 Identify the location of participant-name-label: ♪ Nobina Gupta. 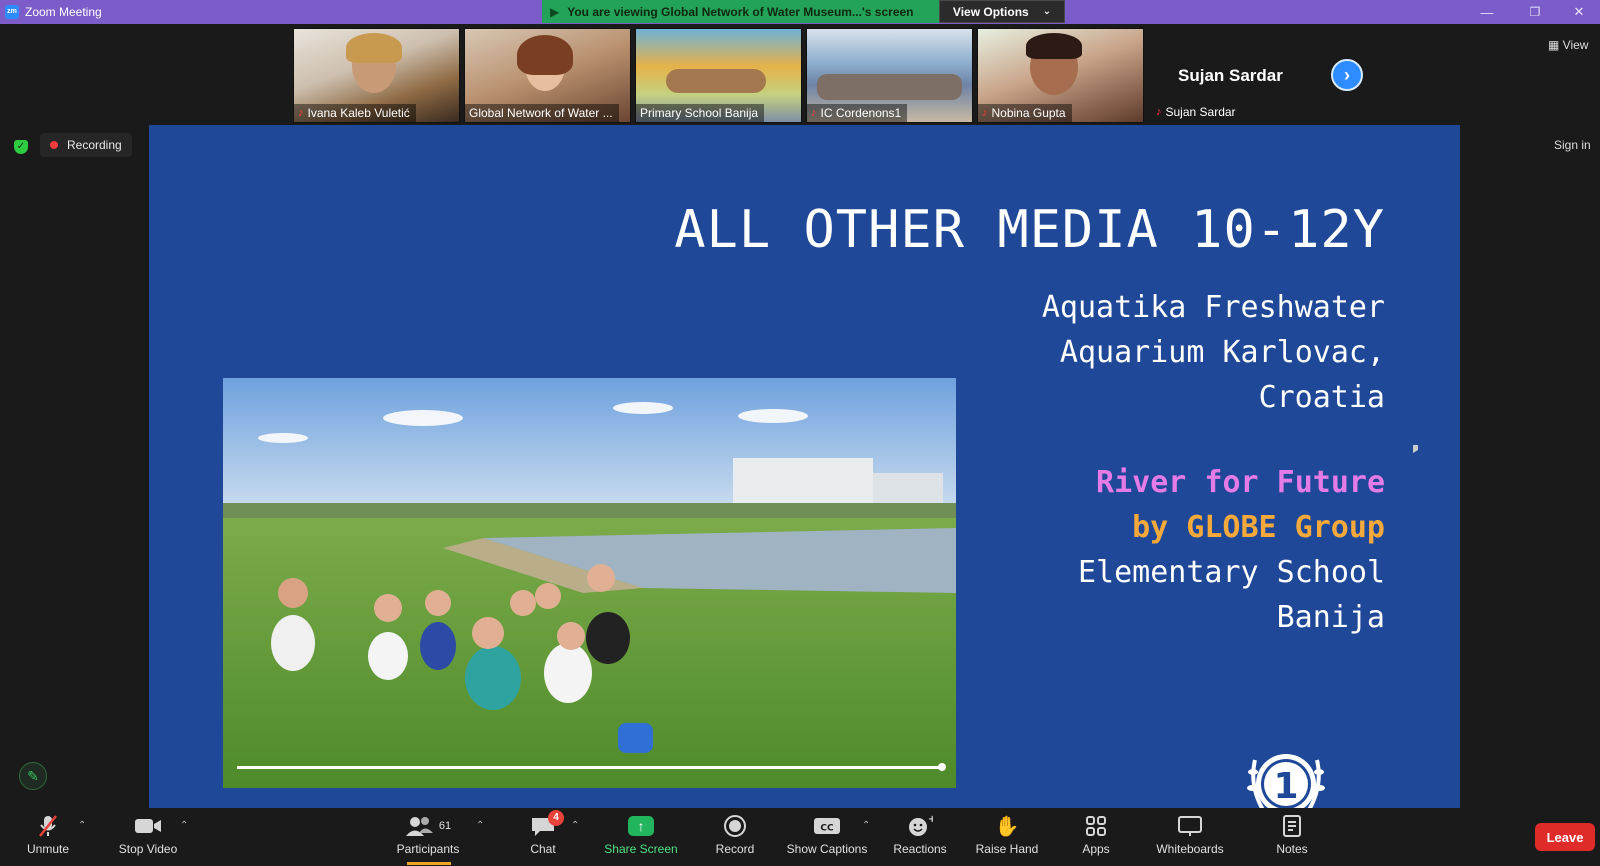
(1025, 113).